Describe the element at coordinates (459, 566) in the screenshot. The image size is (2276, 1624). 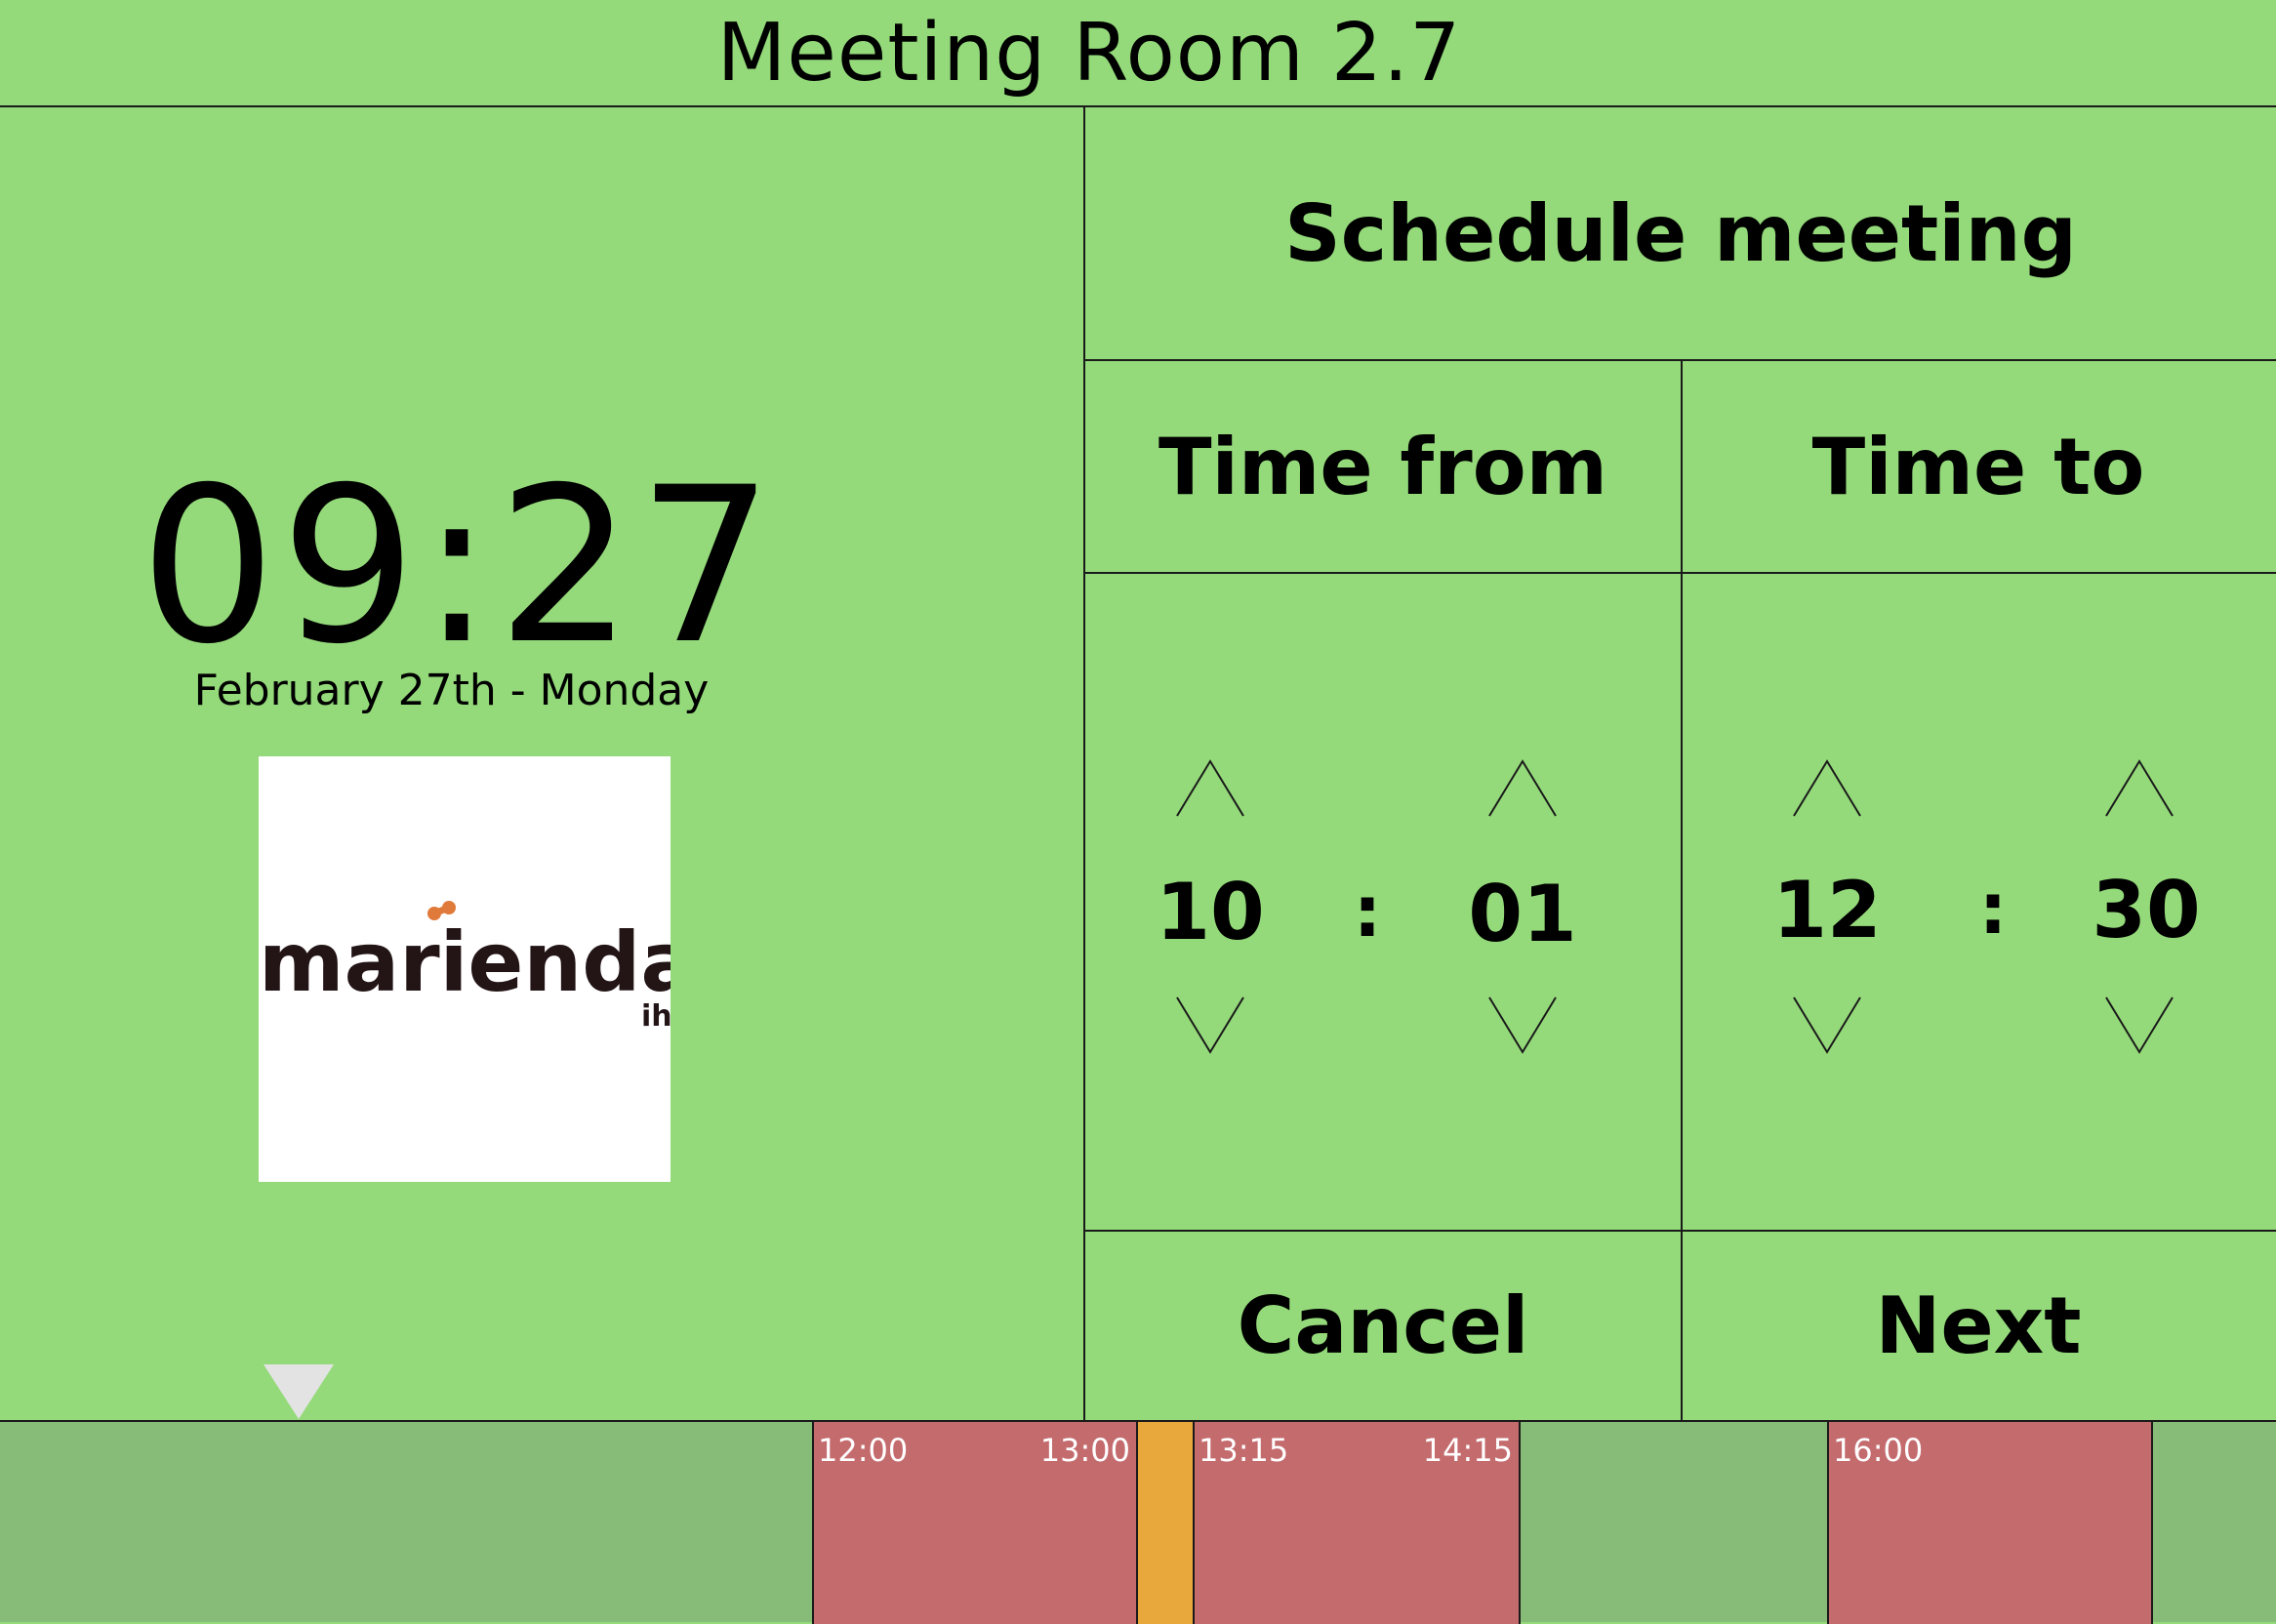
I see `current-time: 09:27` at that location.